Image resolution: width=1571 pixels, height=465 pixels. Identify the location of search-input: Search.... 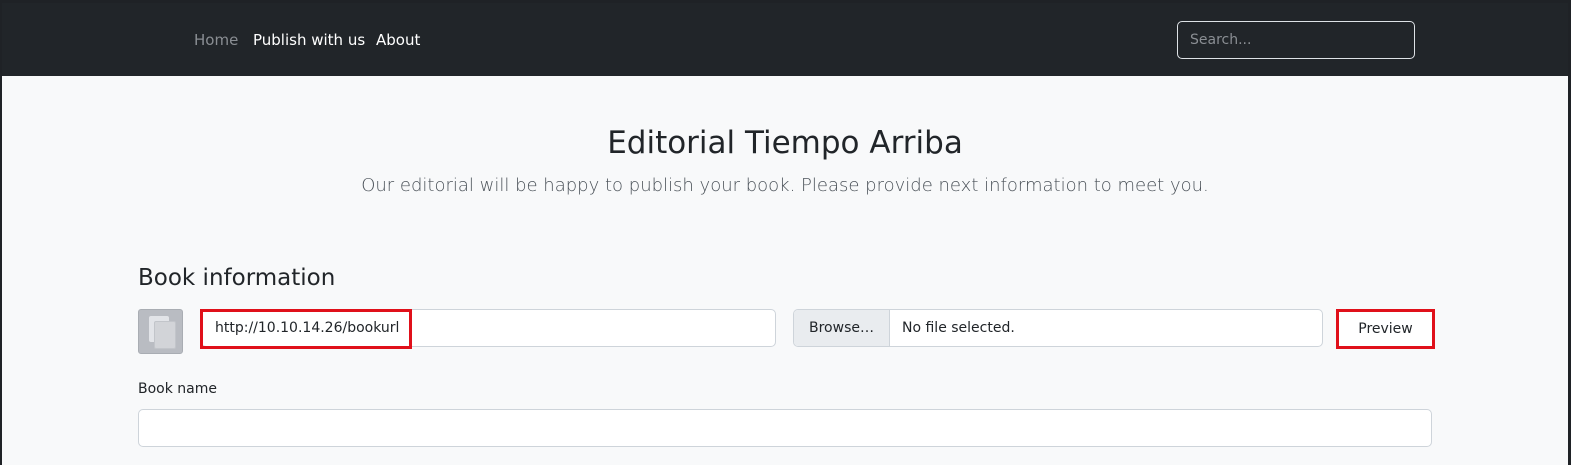
(1296, 40).